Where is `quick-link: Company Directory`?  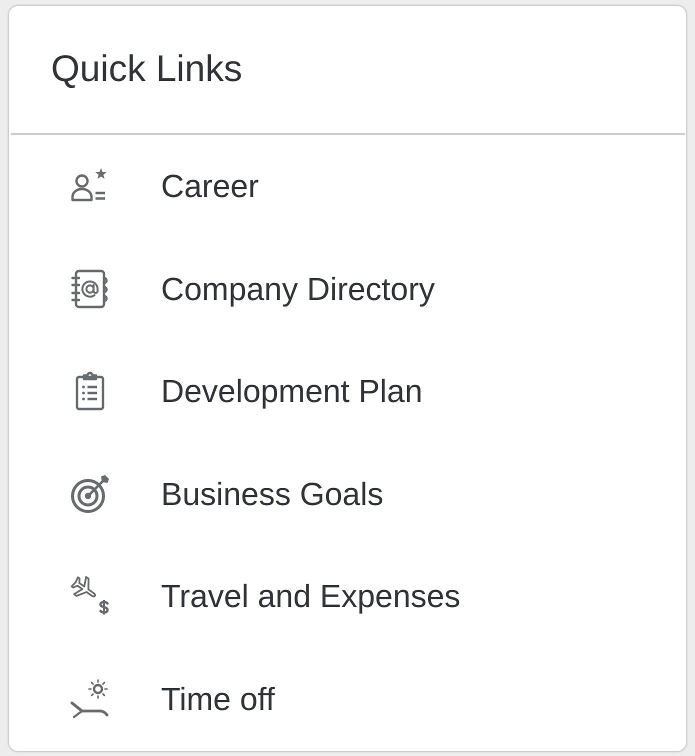 quick-link: Company Directory is located at coordinates (252, 288).